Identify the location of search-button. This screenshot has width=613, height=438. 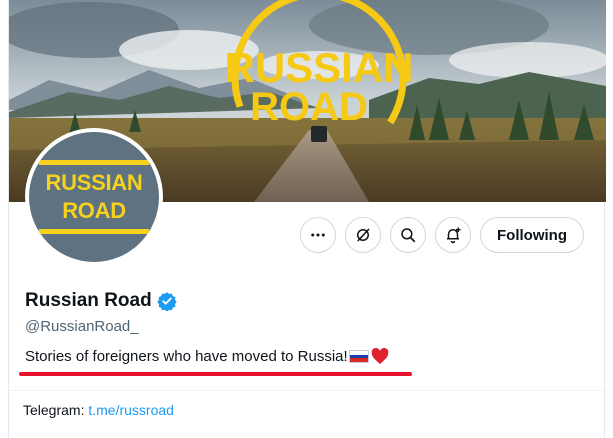
(408, 235).